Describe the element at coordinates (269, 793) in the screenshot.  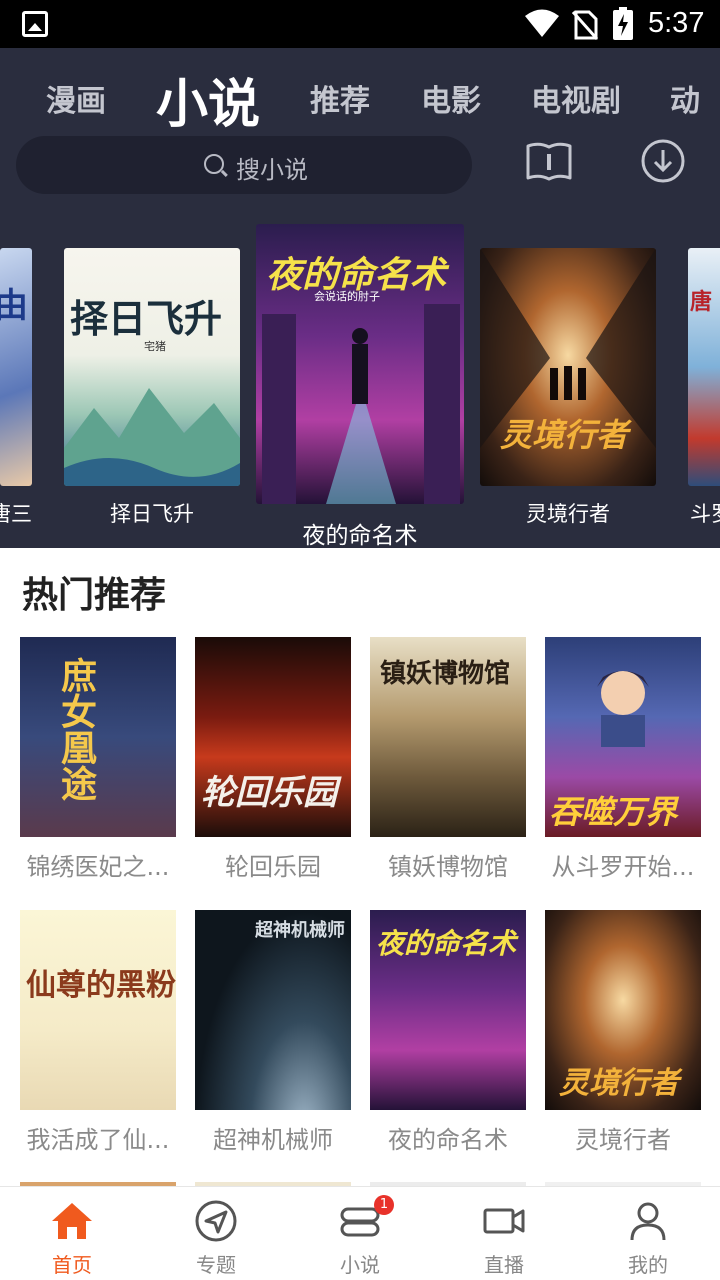
I see `cover-title: 轮回乐园` at that location.